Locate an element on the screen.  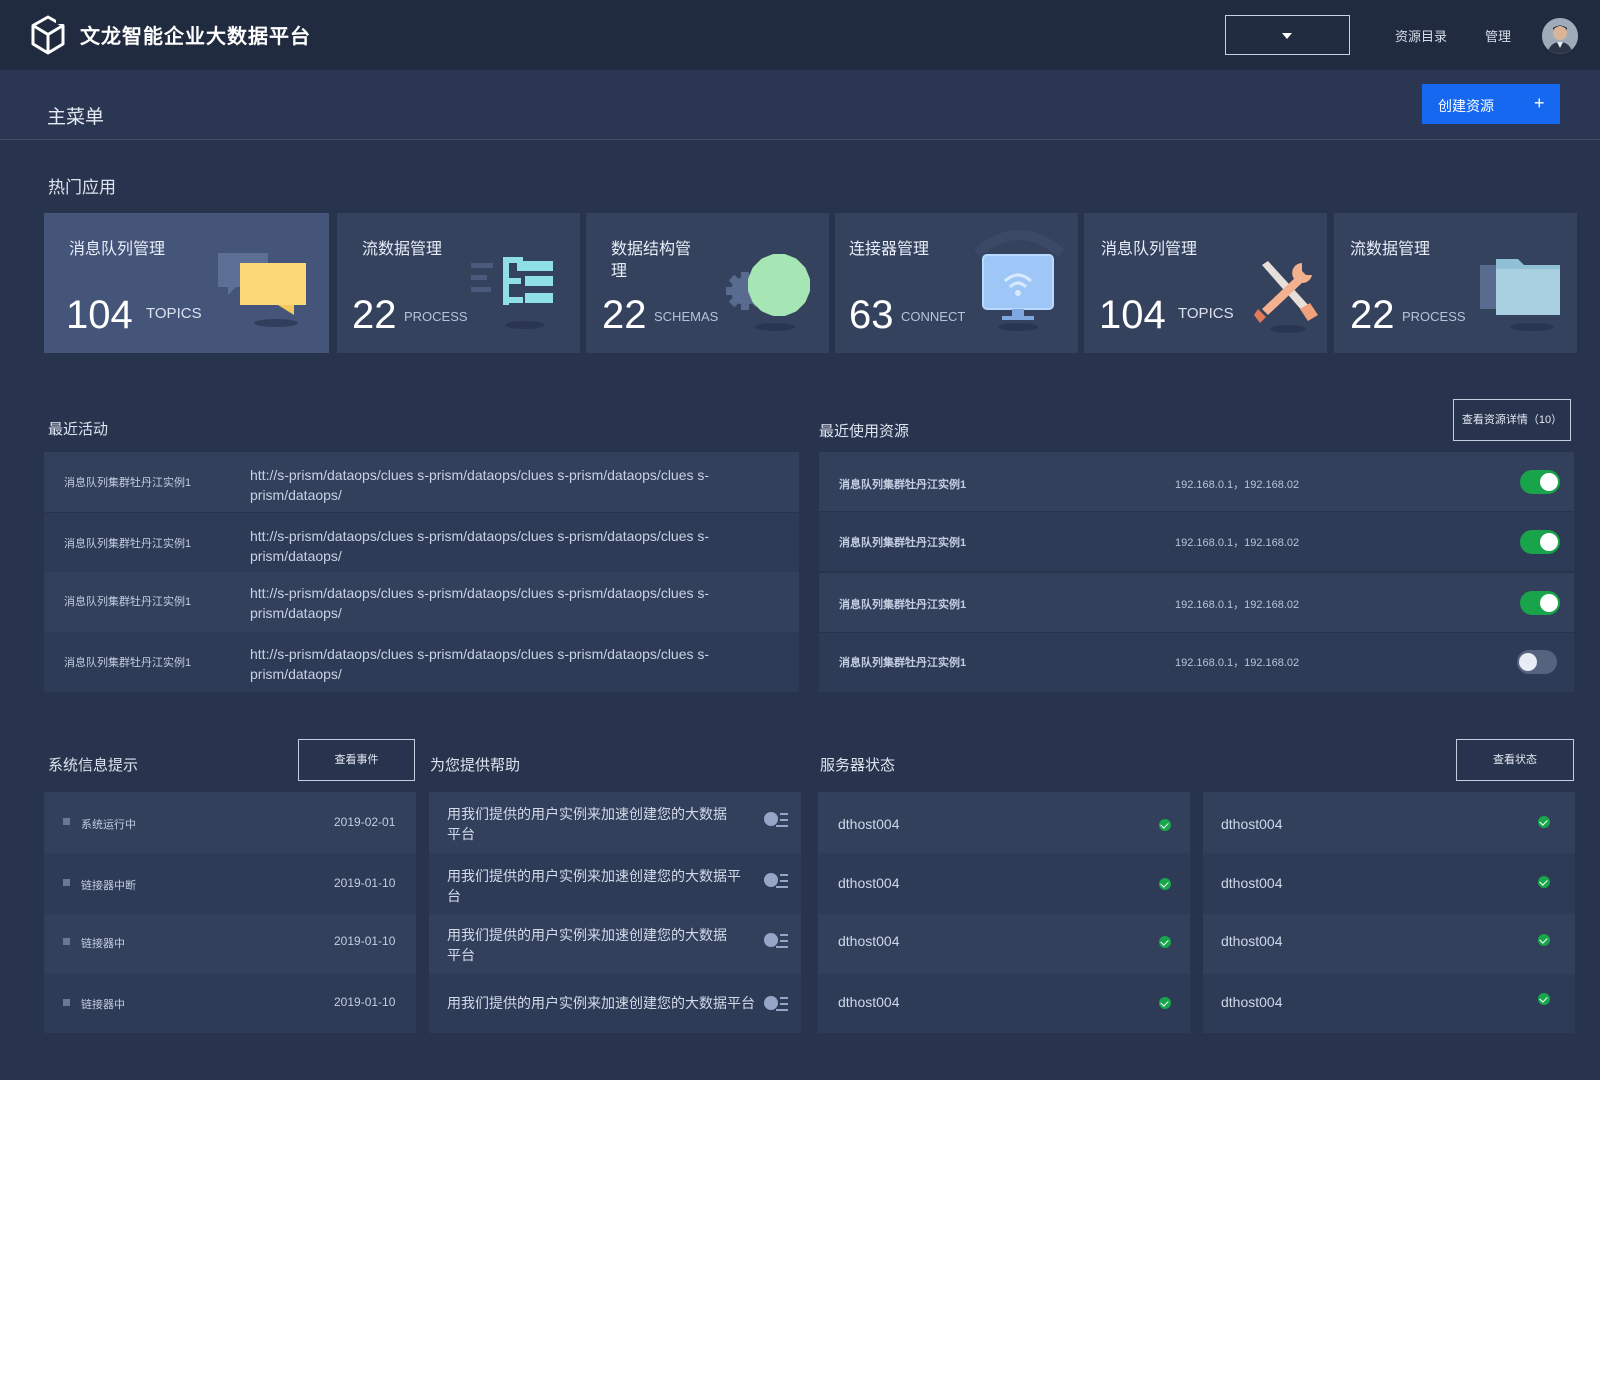
system-info-row: 系统运行中 2019-02-01 is located at coordinates (230, 822).